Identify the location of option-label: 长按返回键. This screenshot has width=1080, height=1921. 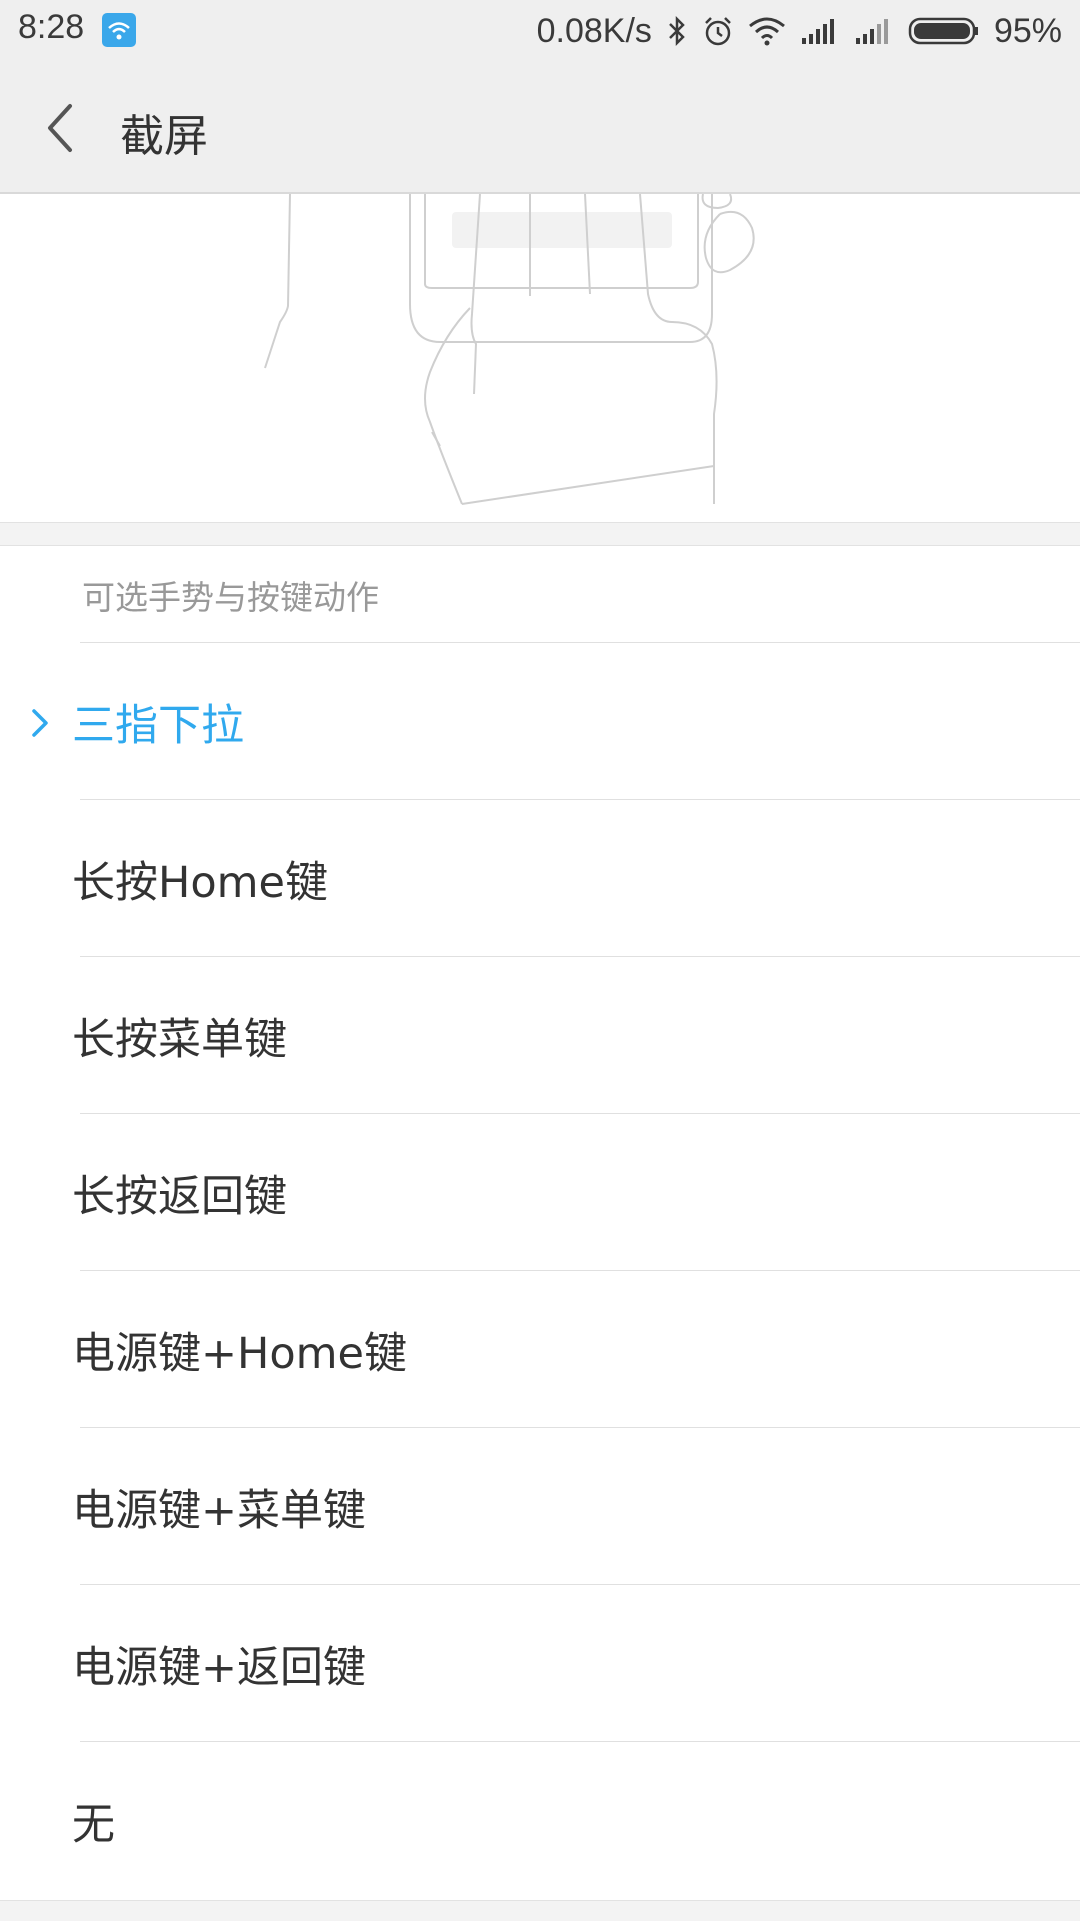
(179, 1196).